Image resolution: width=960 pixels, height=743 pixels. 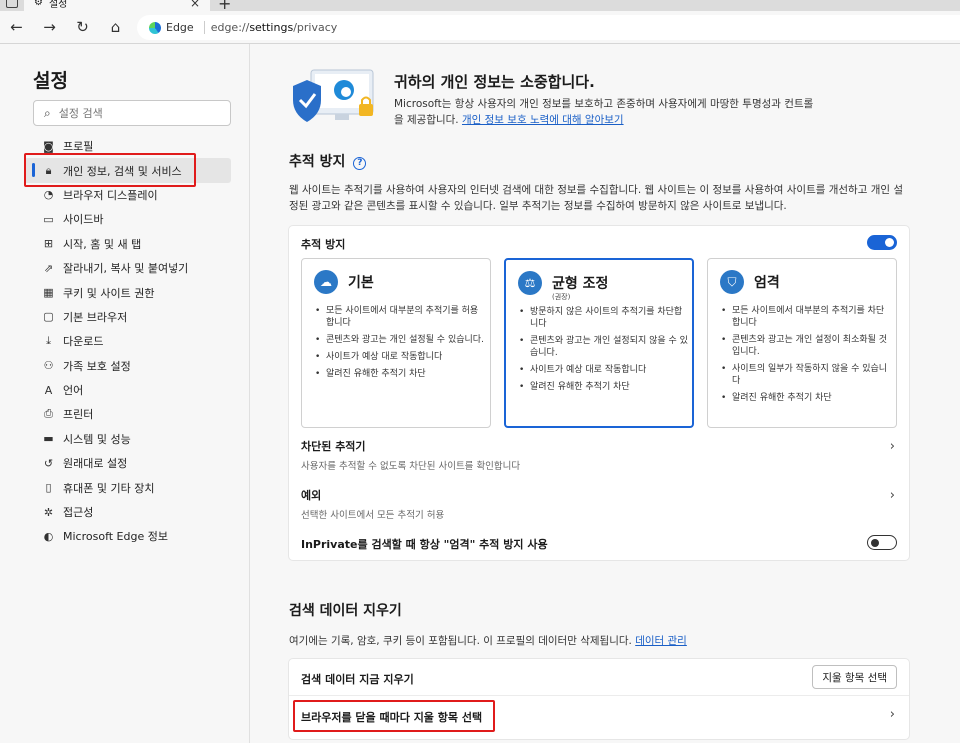 What do you see at coordinates (82, 27) in the screenshot?
I see `refresh-button: ↻` at bounding box center [82, 27].